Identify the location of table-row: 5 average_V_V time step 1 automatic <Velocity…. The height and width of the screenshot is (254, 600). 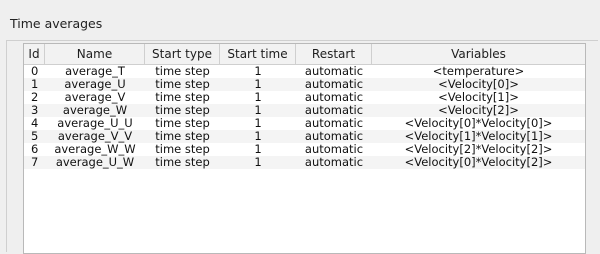
(304, 136).